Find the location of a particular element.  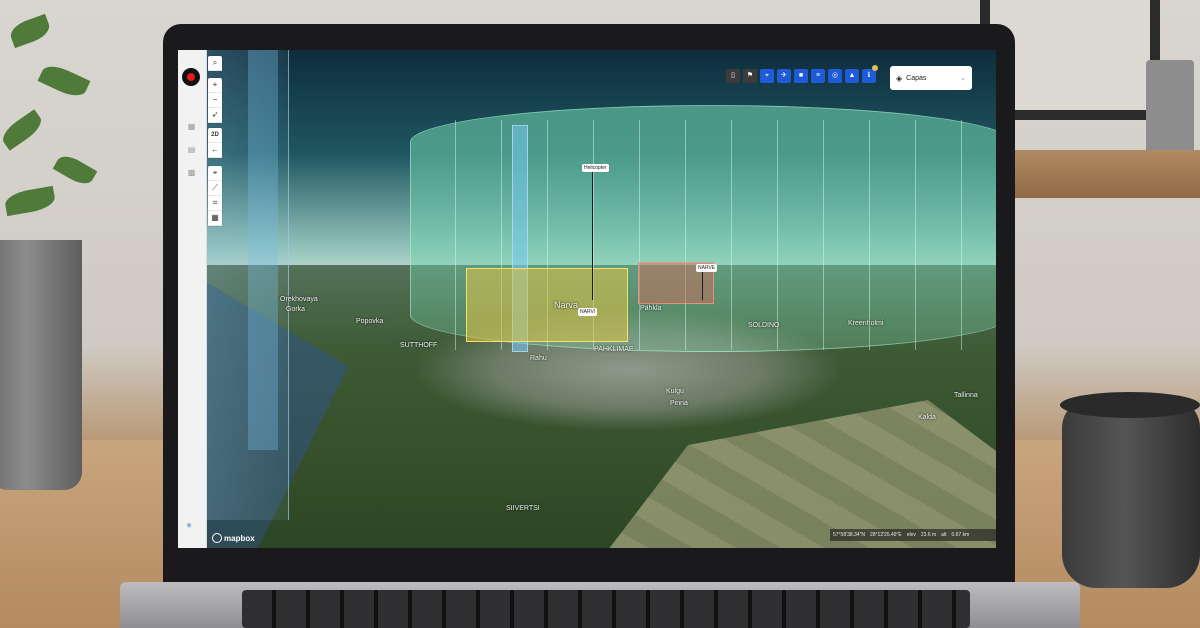

place-label: Orekhovaya is located at coordinates (299, 299).